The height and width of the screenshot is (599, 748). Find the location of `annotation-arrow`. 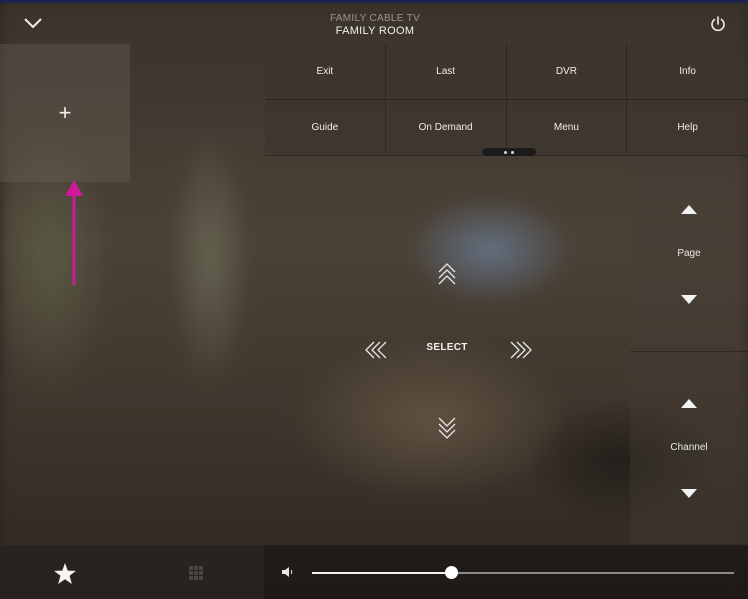

annotation-arrow is located at coordinates (74, 232).